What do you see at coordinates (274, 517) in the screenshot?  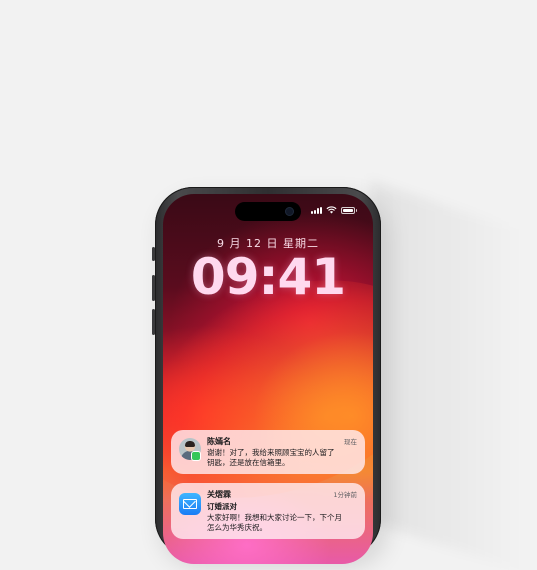 I see `notification-body-line: 大家好啊！我想和大家讨论一下，下个月` at bounding box center [274, 517].